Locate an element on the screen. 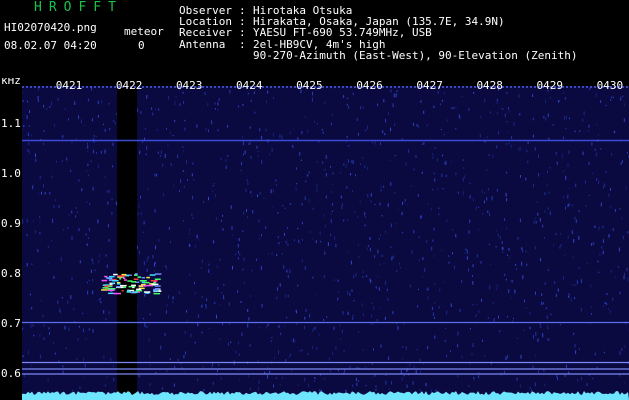  x-tick-label: 0426 is located at coordinates (369, 85).